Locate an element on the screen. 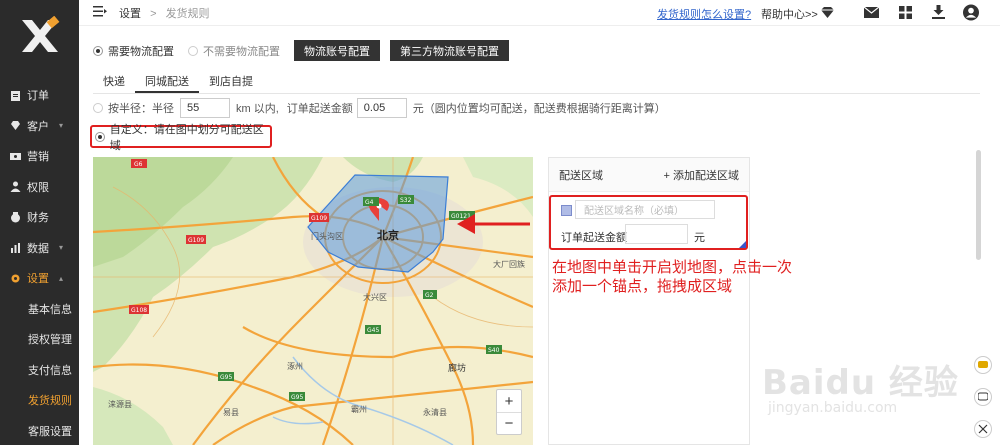  sidebar-item-finance: 财务 is located at coordinates (39, 217).